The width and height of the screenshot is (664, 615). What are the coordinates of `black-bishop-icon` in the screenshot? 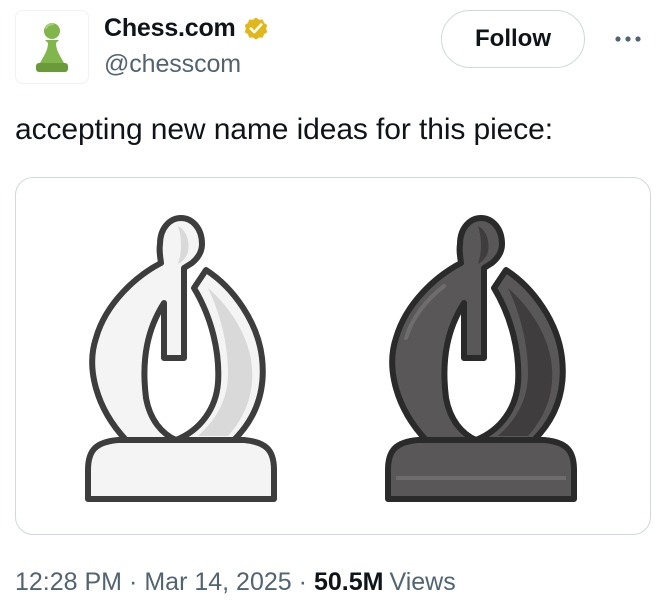 It's located at (481, 358).